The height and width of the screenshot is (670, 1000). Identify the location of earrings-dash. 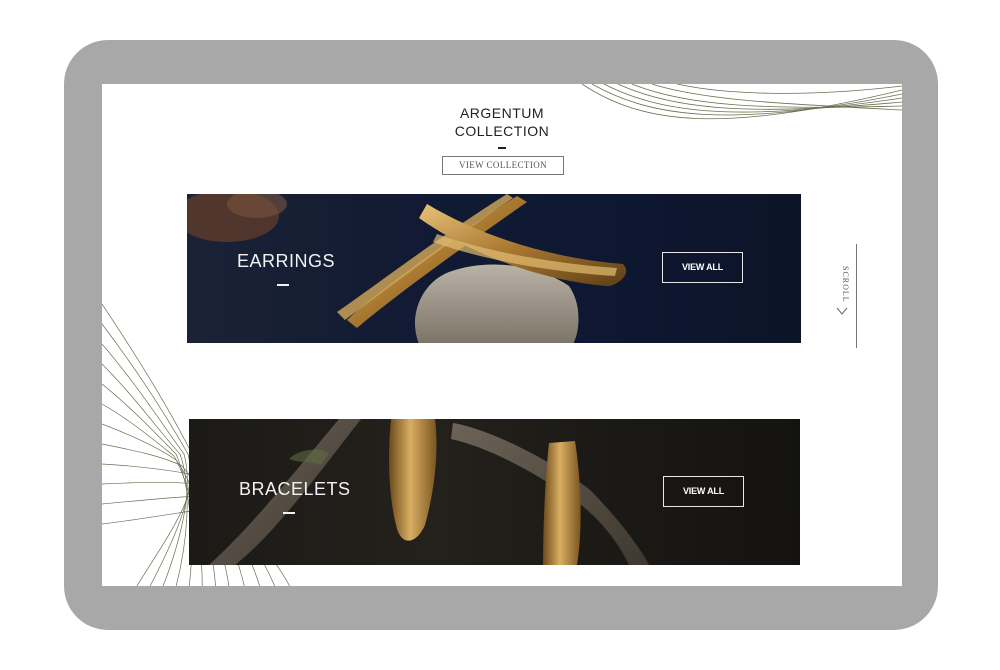
(283, 285).